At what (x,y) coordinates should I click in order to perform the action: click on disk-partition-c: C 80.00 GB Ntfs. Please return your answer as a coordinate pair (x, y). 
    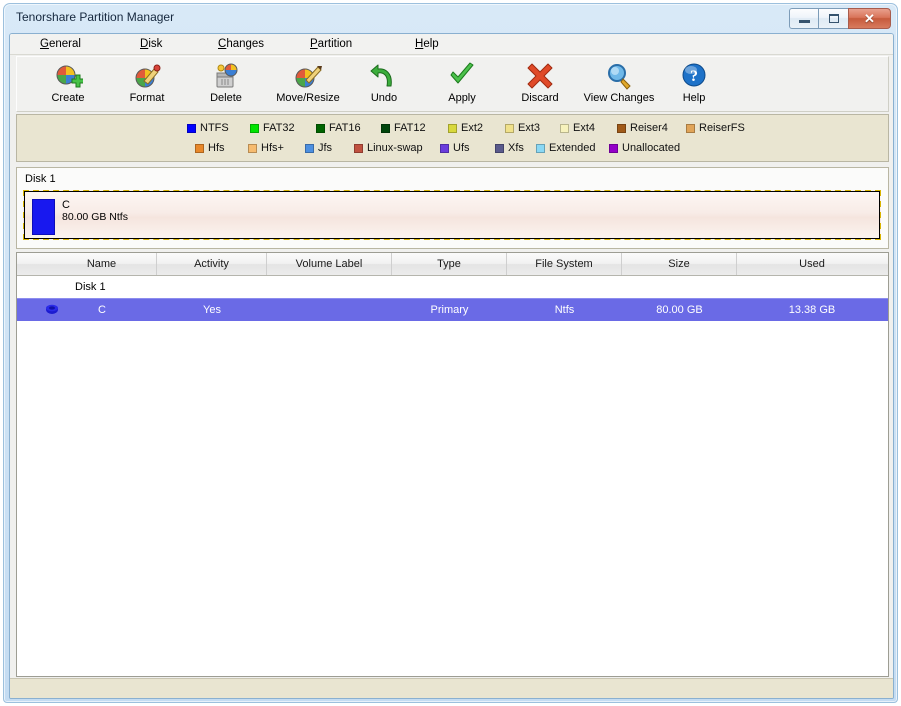
    Looking at the image, I should click on (80, 217).